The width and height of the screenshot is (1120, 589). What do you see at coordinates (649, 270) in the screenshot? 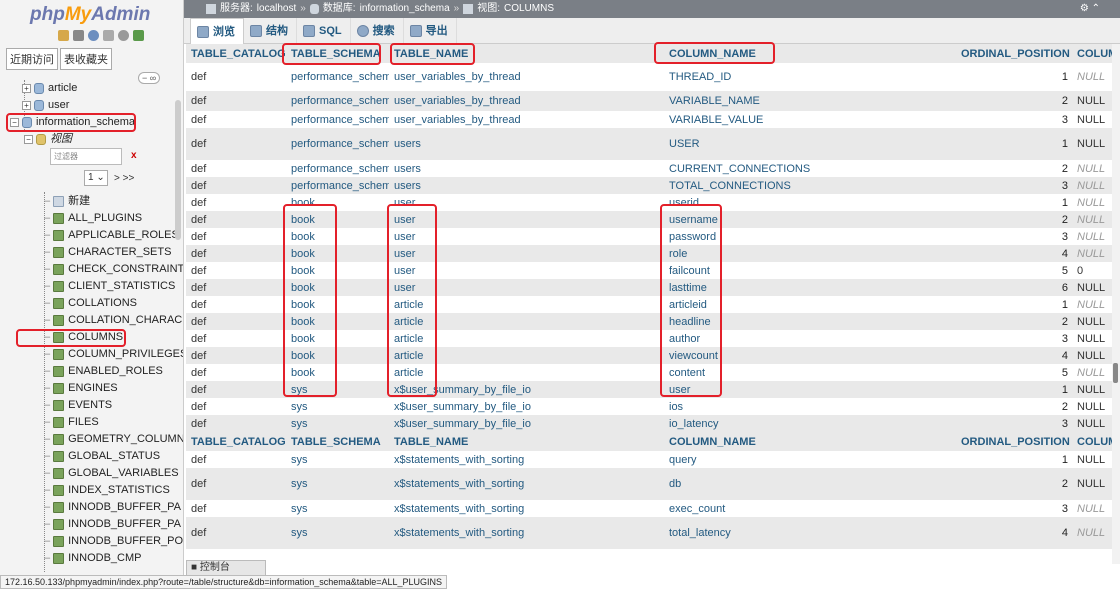
I see `table-row: def book user failcount 5 0` at bounding box center [649, 270].